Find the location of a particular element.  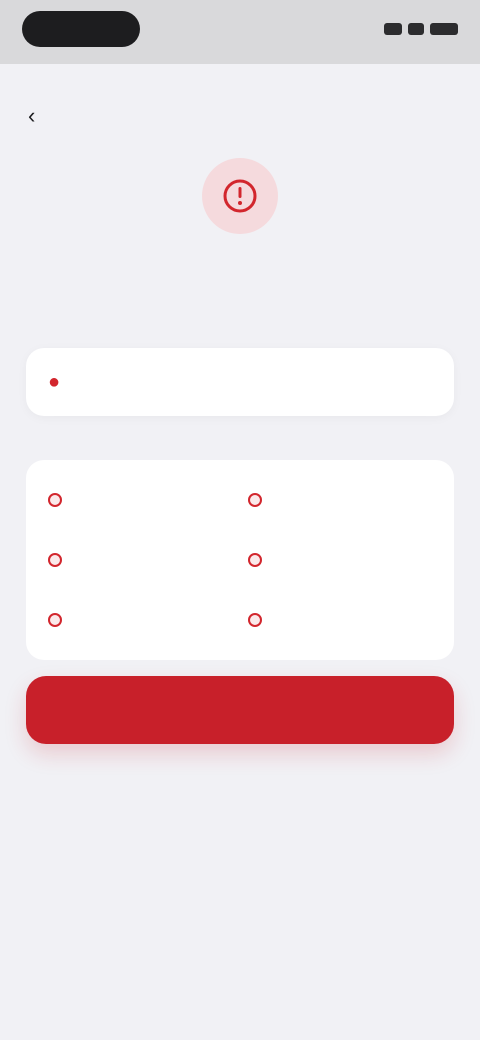

status-time is located at coordinates (81, 29).